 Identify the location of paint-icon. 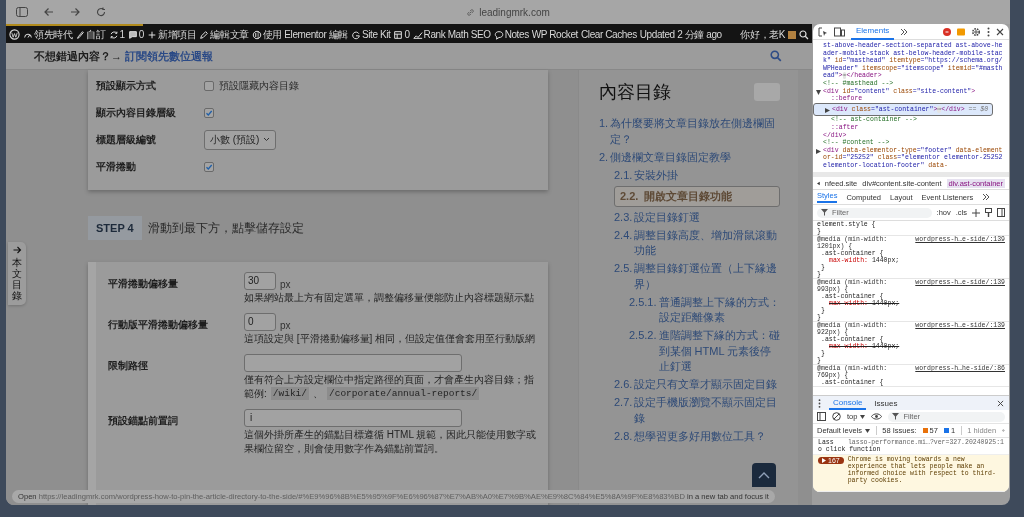
(988, 212).